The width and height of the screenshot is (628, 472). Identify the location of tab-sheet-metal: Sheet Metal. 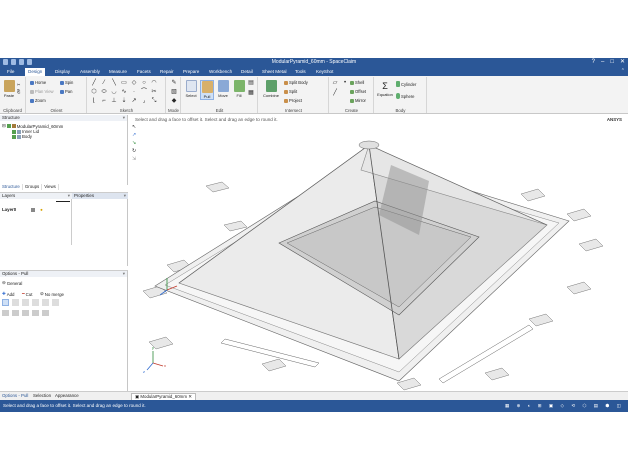
(274, 72).